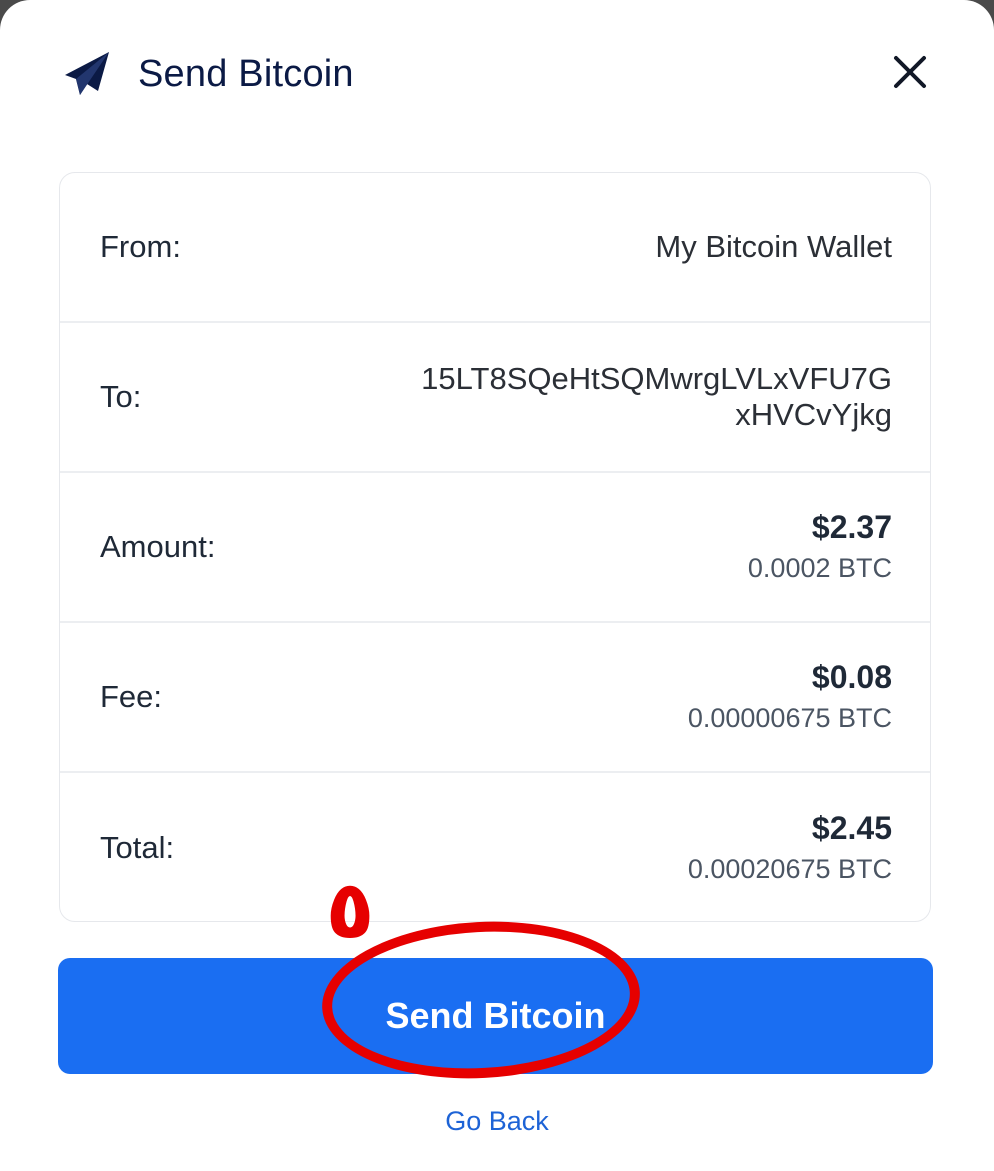 The height and width of the screenshot is (1171, 994). What do you see at coordinates (495, 848) in the screenshot?
I see `total-row: Total: $2.45 0.00020675 BTC` at bounding box center [495, 848].